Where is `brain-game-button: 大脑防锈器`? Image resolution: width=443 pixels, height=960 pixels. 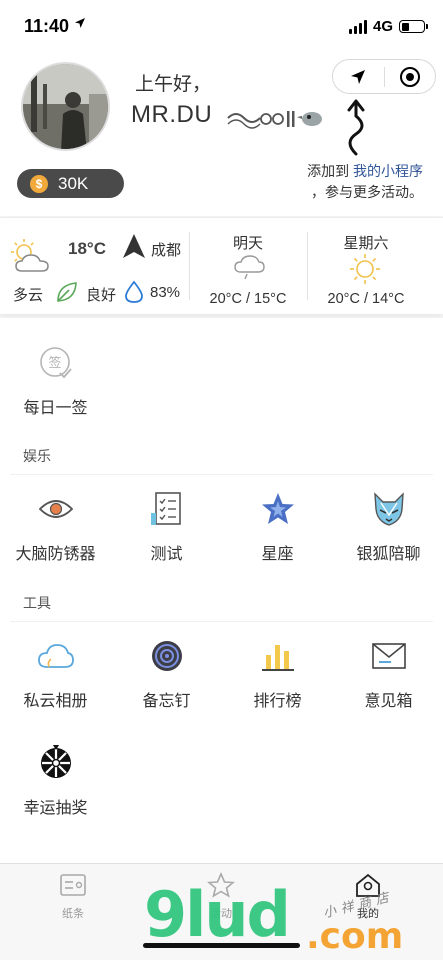
brain-game-button: 大脑防锈器 is located at coordinates (55, 525).